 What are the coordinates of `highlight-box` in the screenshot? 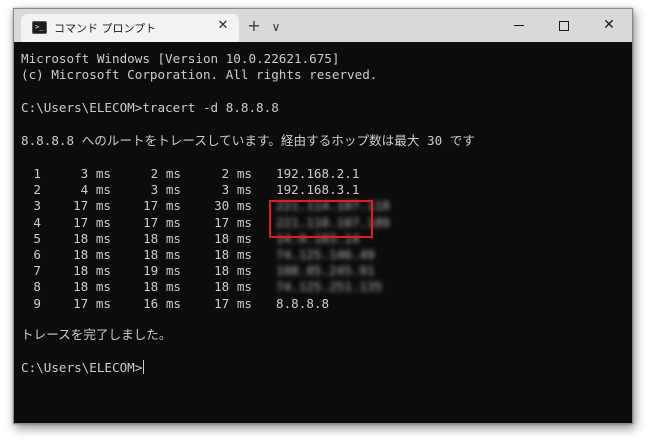 It's located at (321, 219).